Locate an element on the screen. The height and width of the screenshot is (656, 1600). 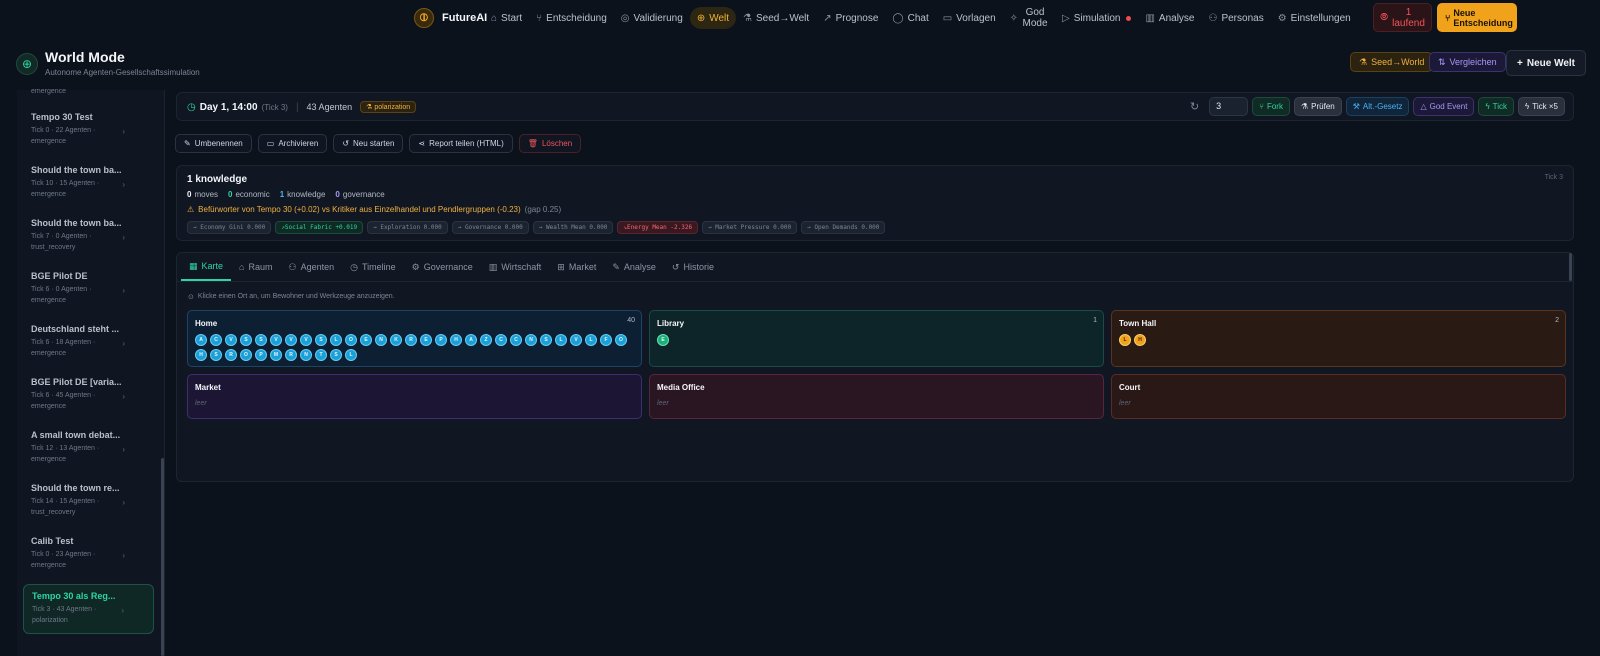
tab-timeline: ◷ Timeline is located at coordinates (373, 267).